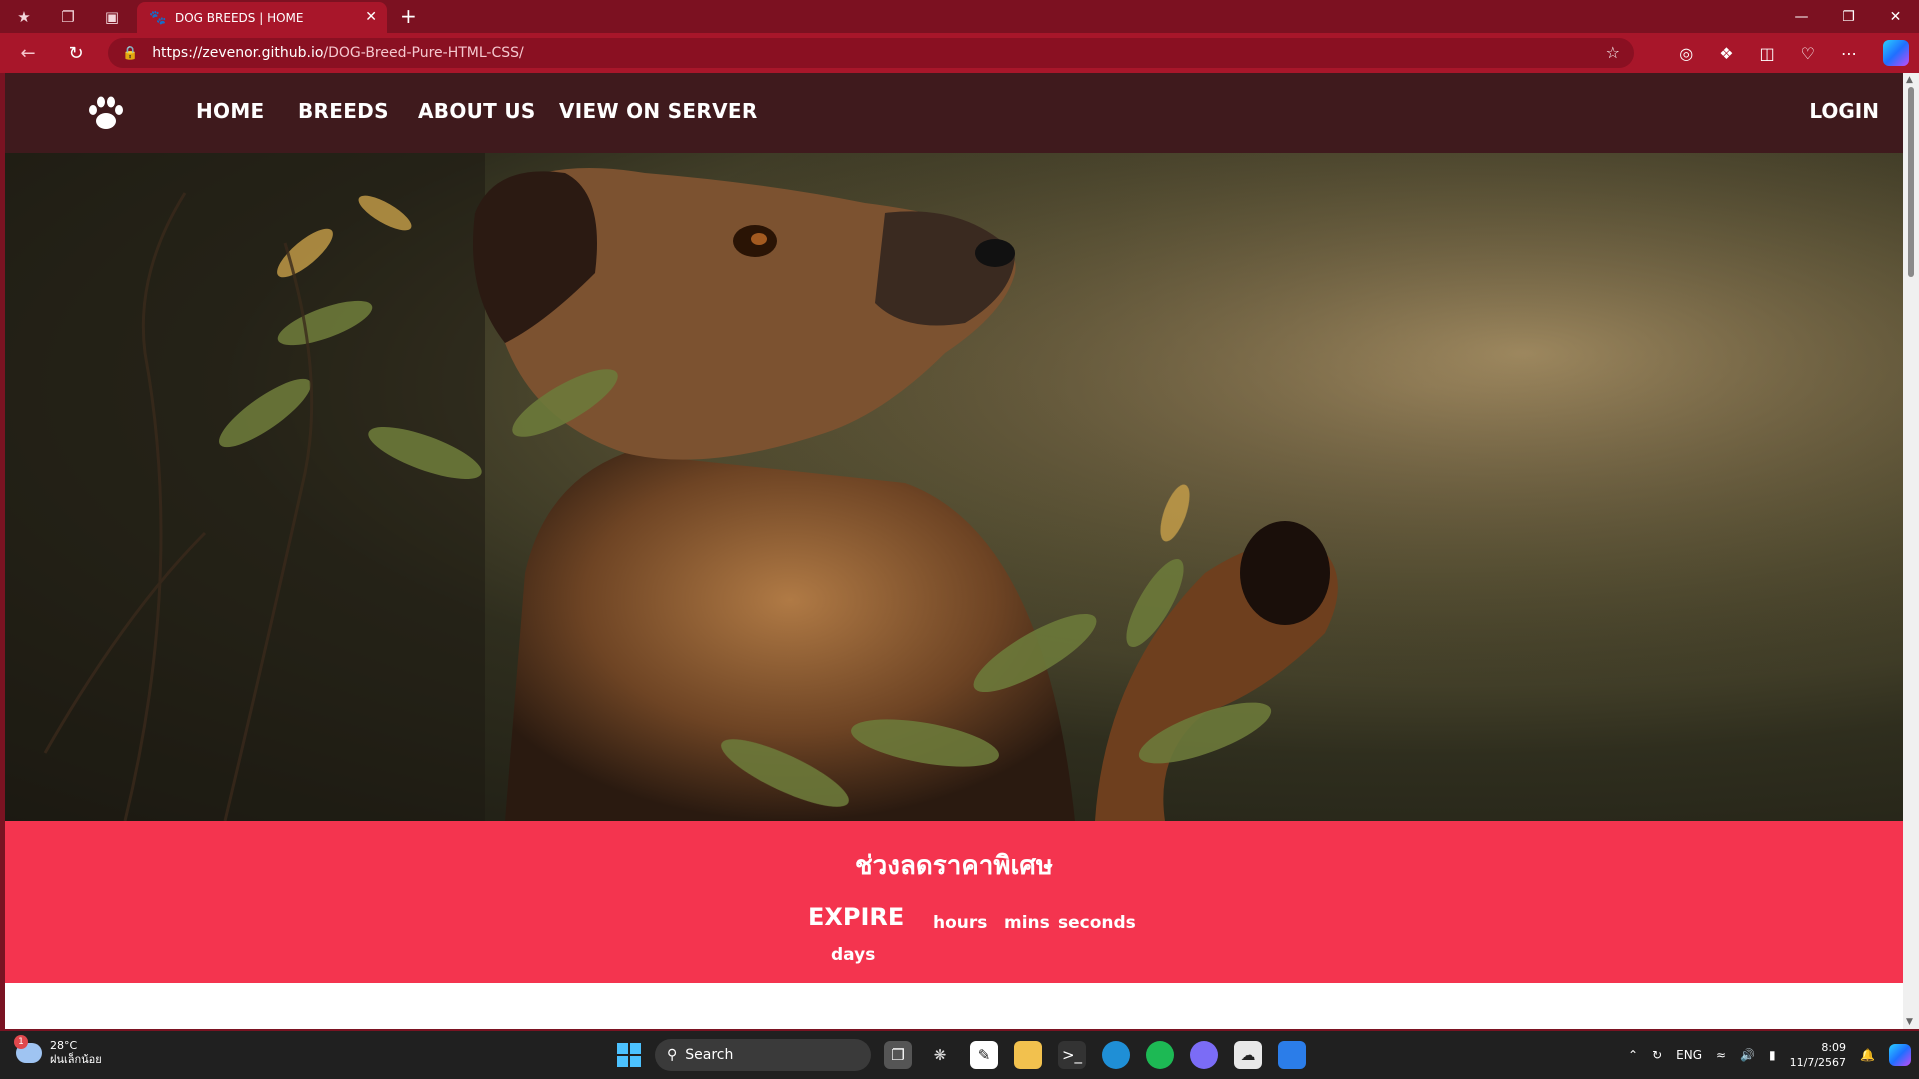 The width and height of the screenshot is (1919, 1079). What do you see at coordinates (1204, 1055) in the screenshot?
I see `discord-icon` at bounding box center [1204, 1055].